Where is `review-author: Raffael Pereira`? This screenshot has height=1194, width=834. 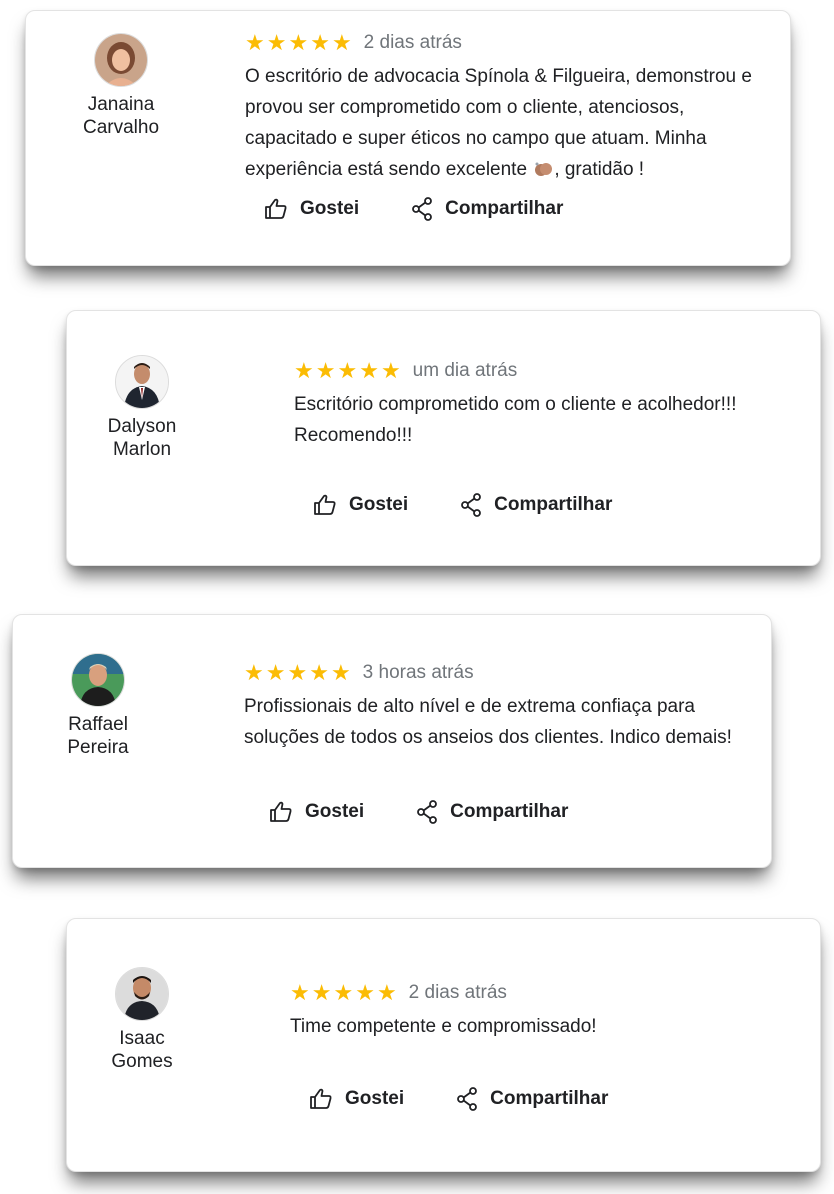
review-author: Raffael Pereira is located at coordinates (98, 706).